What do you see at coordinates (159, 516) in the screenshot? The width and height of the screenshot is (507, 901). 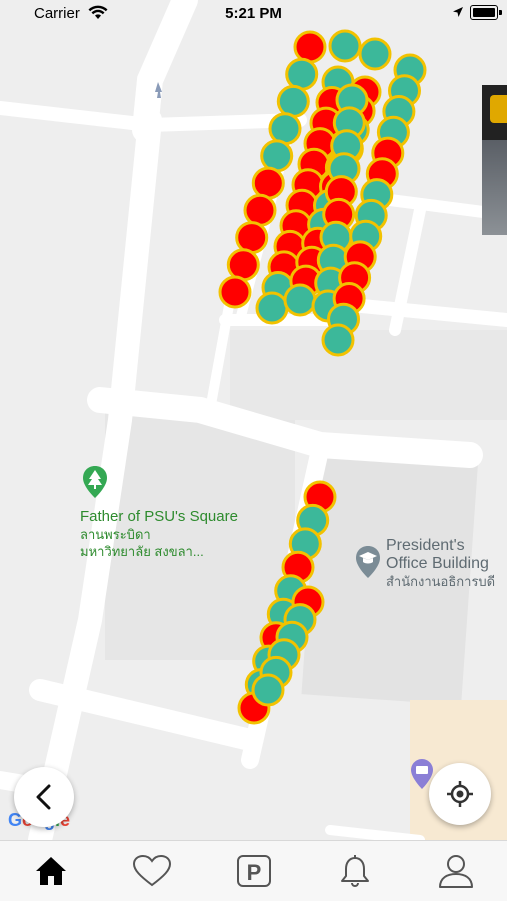 I see `poi-title: Father of PSU's Square` at bounding box center [159, 516].